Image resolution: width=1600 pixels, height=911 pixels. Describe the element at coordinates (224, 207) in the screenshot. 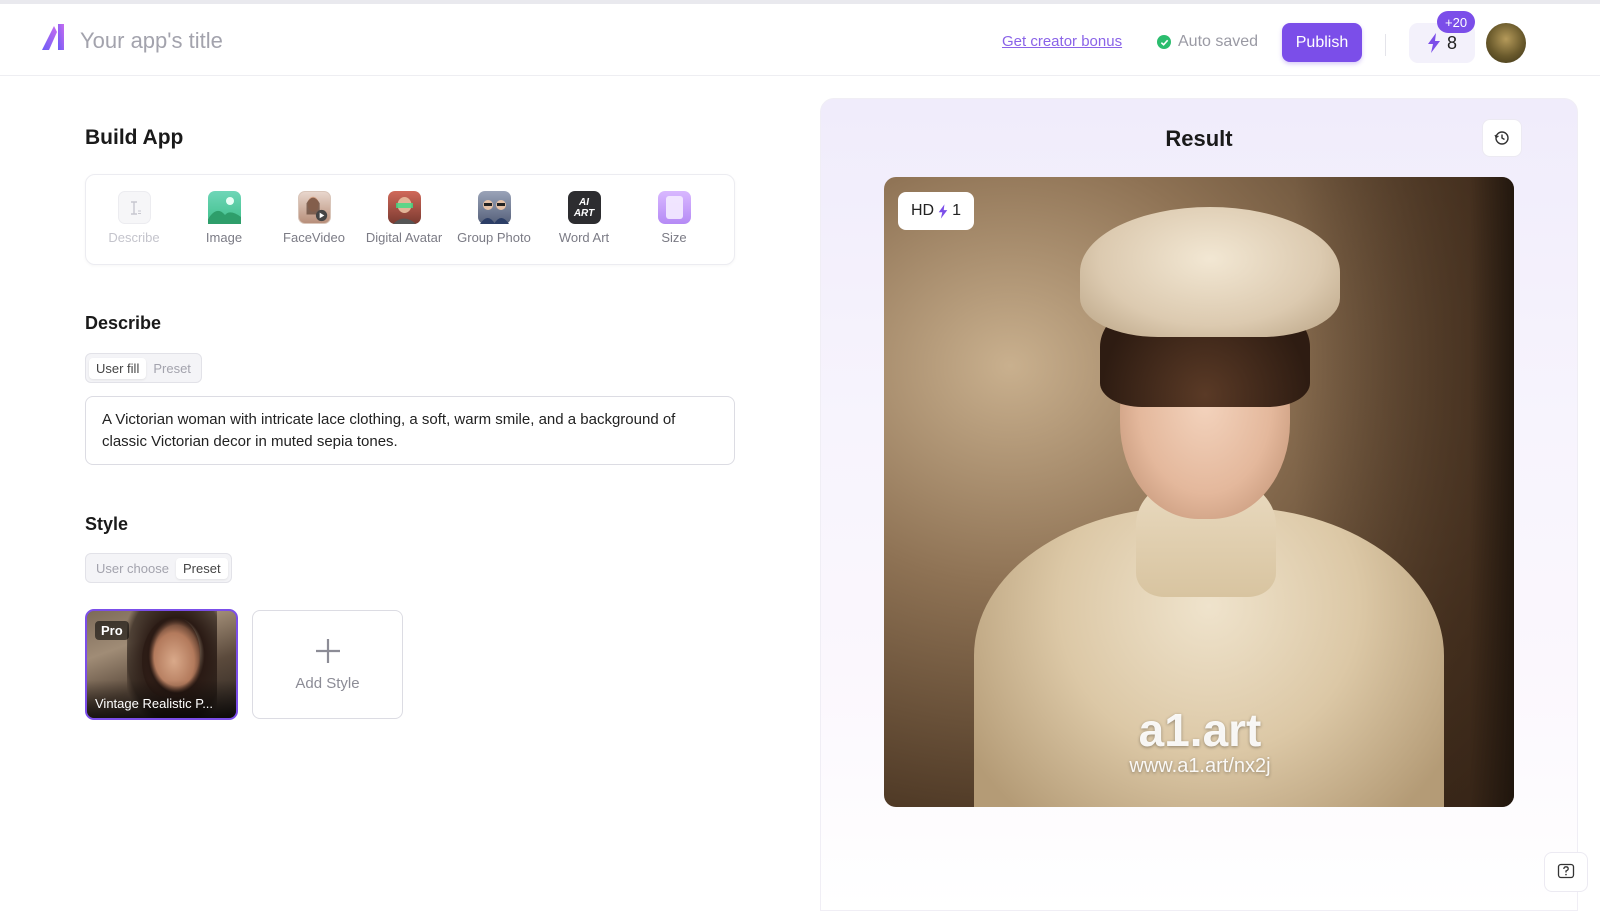

I see `image-icon` at that location.